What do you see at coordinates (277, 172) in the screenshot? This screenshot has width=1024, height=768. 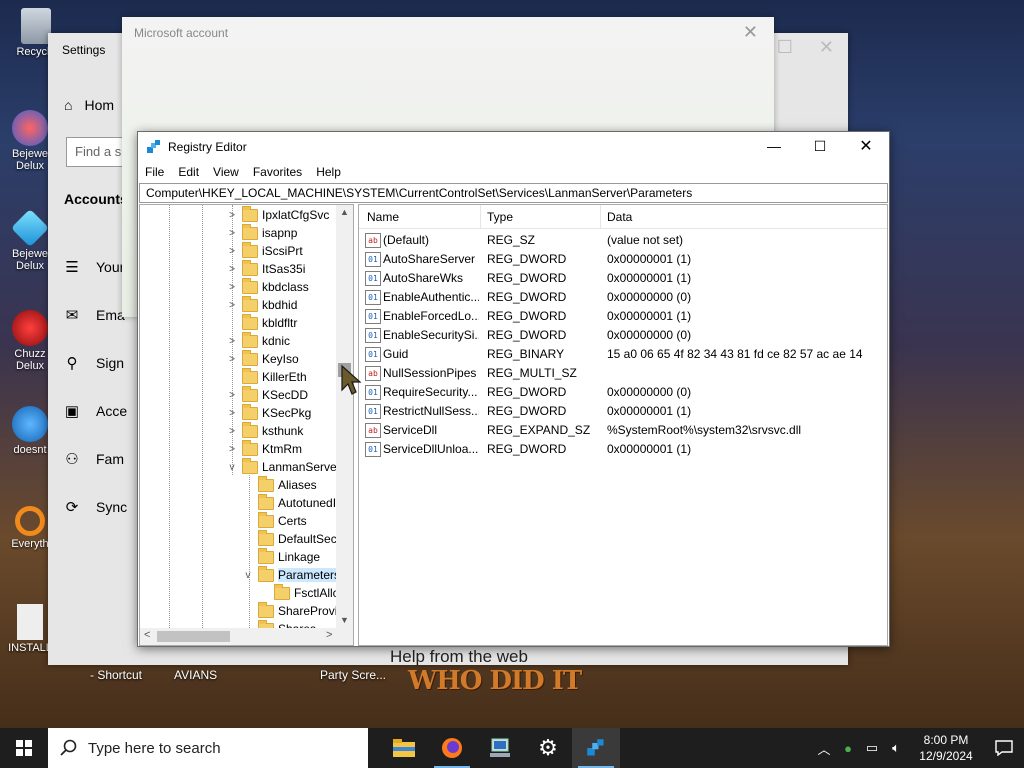 I see `menu-favorites: Favorites` at bounding box center [277, 172].